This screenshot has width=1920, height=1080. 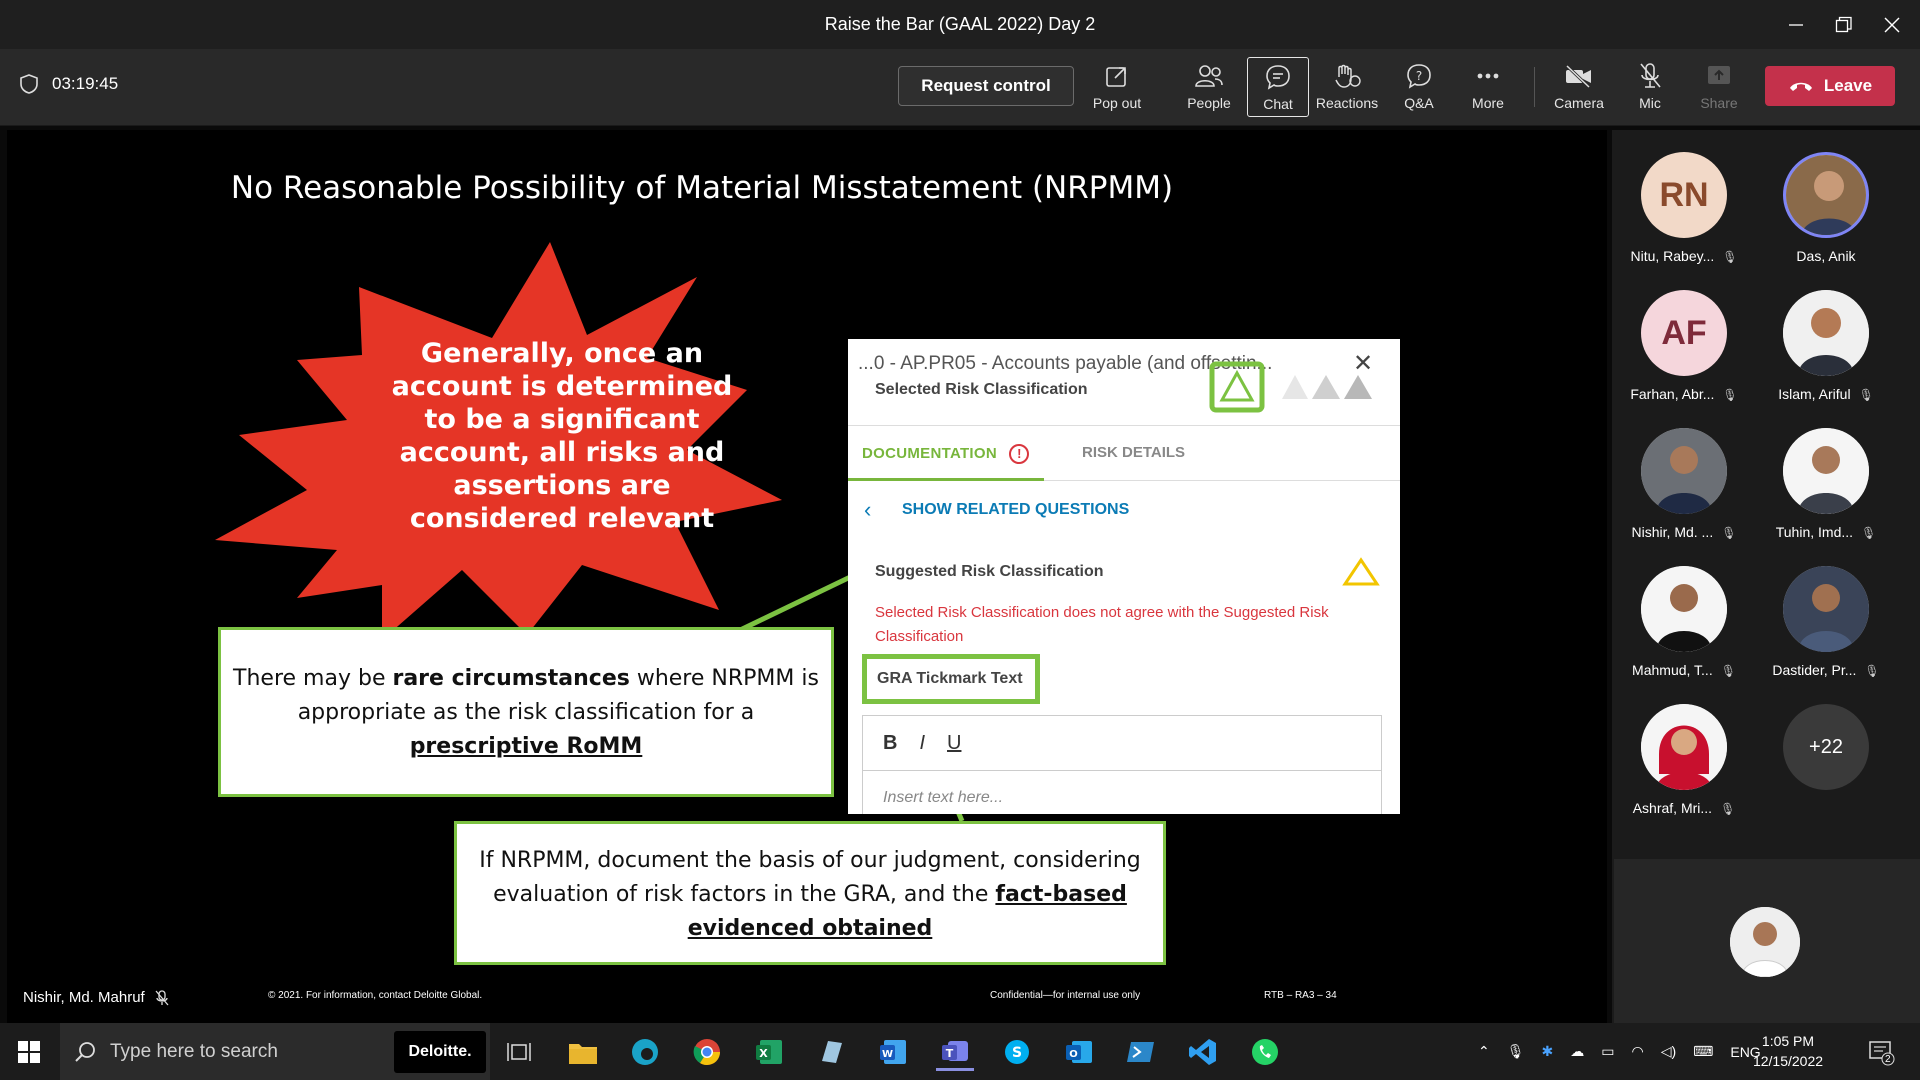 What do you see at coordinates (1668, 1051) in the screenshot?
I see `volume-icon: ◁)` at bounding box center [1668, 1051].